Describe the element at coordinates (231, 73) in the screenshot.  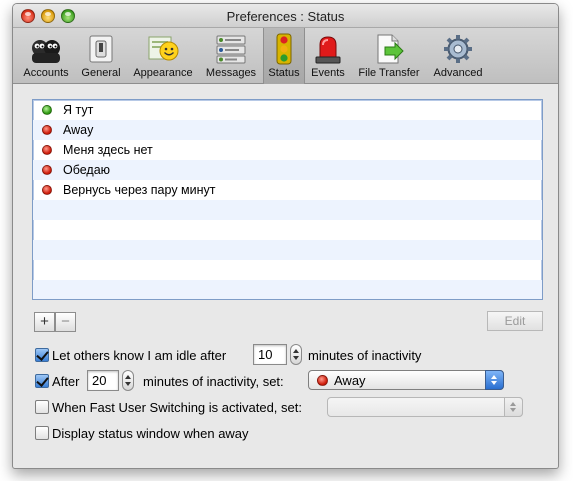
I see `tab-messages-label: Messages` at that location.